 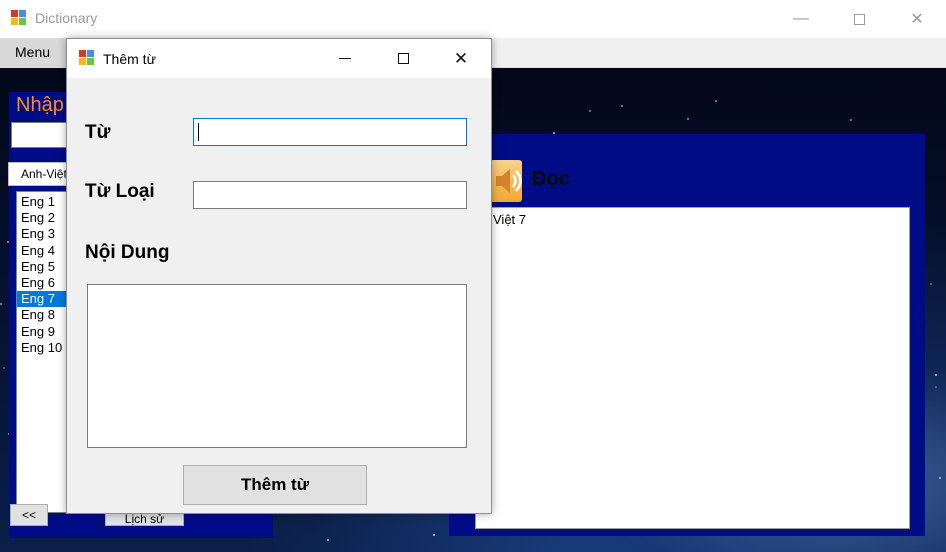 What do you see at coordinates (279, 58) in the screenshot?
I see `dialog-titlebar: Thêm từ ✕` at bounding box center [279, 58].